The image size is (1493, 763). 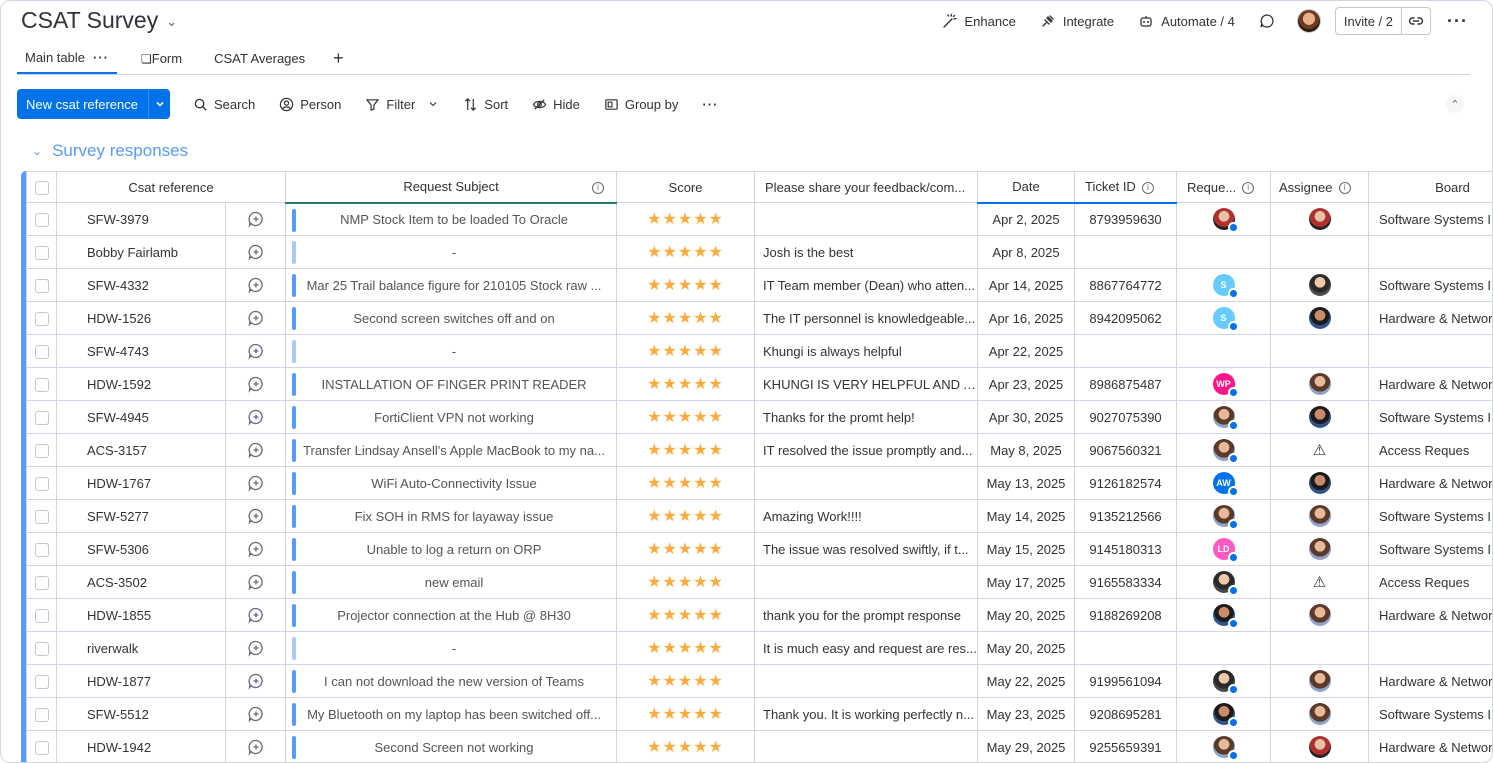 What do you see at coordinates (1308, 21) in the screenshot?
I see `user-avatar` at bounding box center [1308, 21].